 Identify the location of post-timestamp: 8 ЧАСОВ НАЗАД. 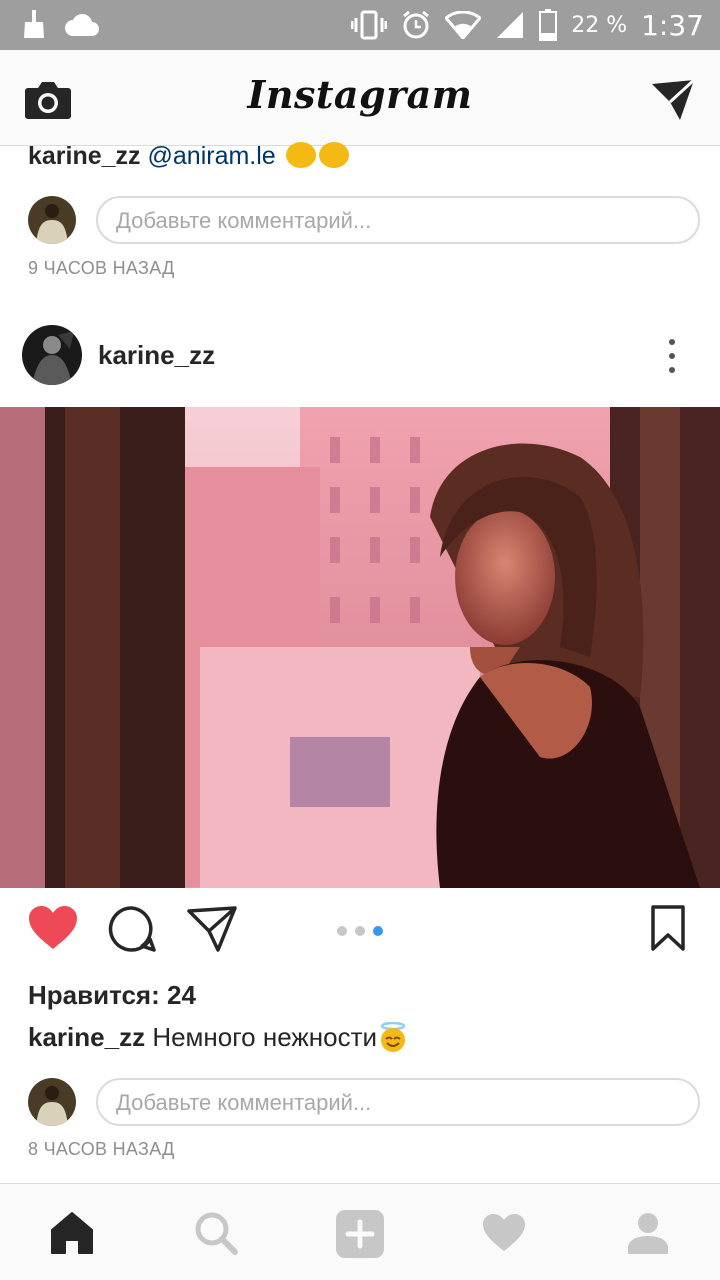
(101, 1149).